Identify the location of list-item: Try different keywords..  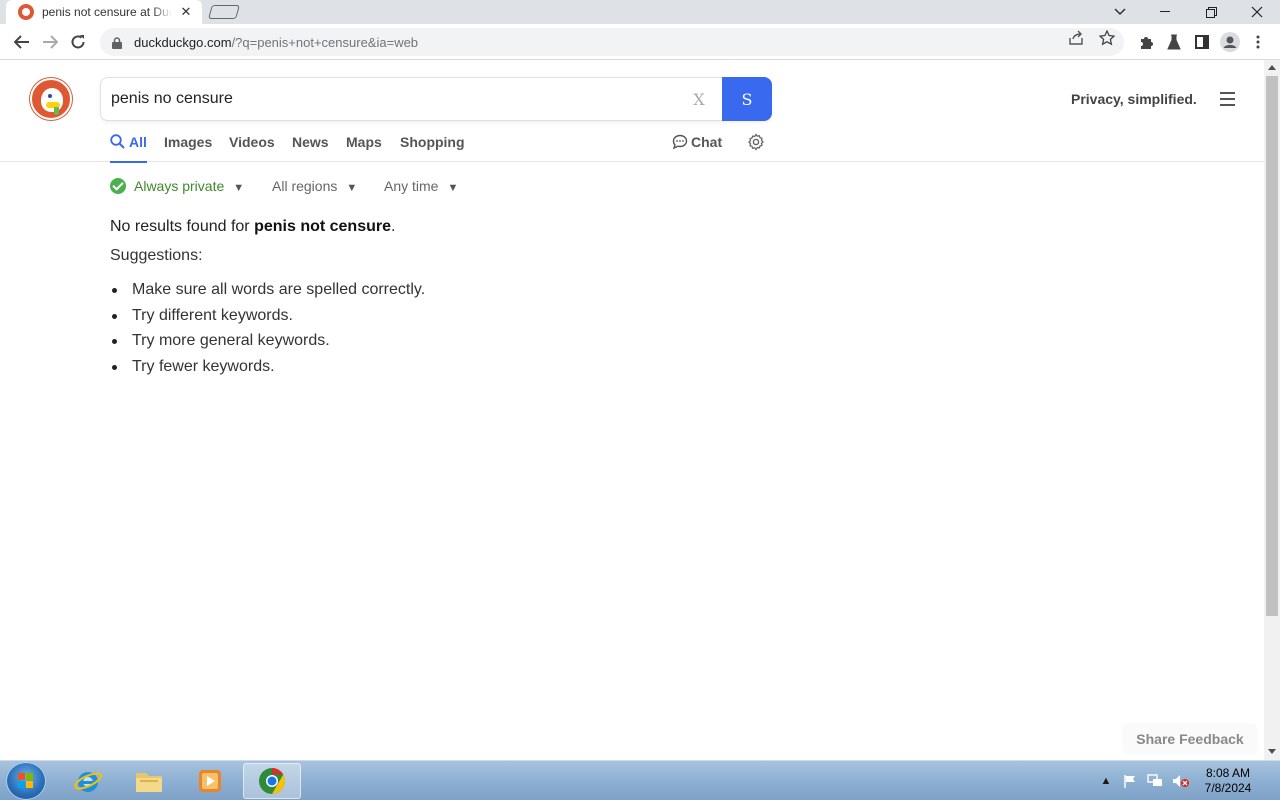
(267, 319).